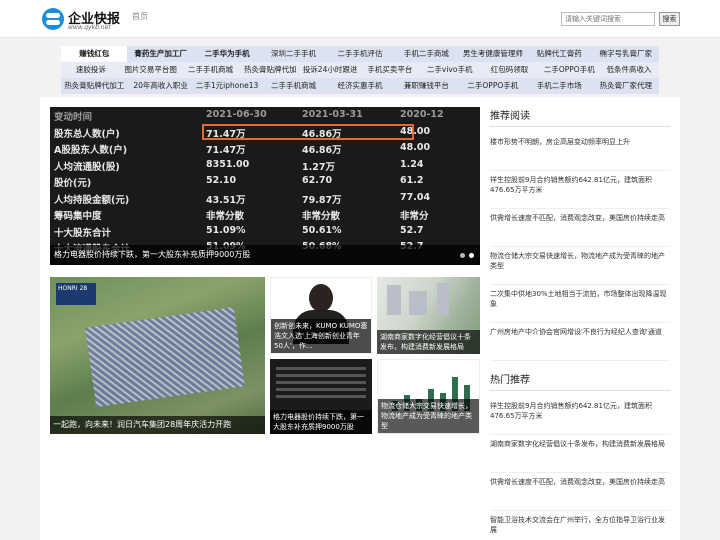 Image resolution: width=720 pixels, height=540 pixels. I want to click on keyword-link: 速胶投诉, so click(91, 70).